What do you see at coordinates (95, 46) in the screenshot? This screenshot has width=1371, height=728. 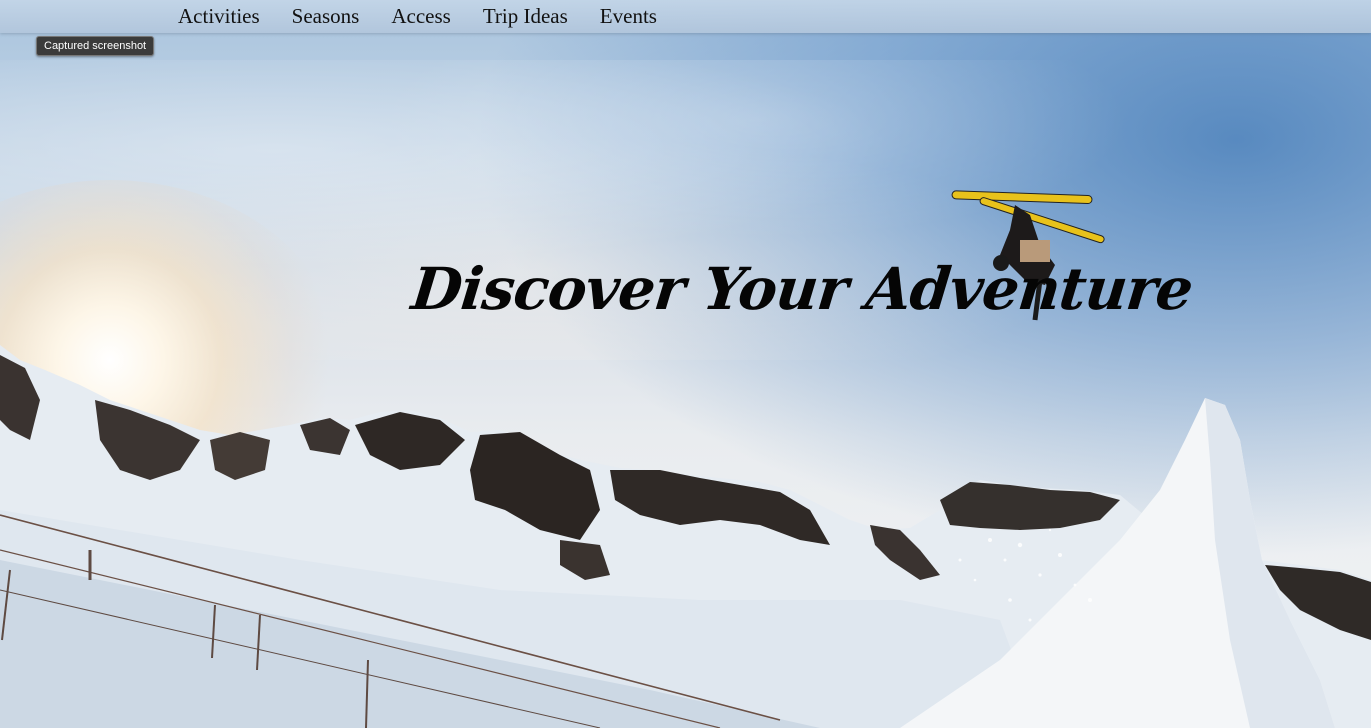 I see `captured-screenshot-tooltip: Captured screenshot` at bounding box center [95, 46].